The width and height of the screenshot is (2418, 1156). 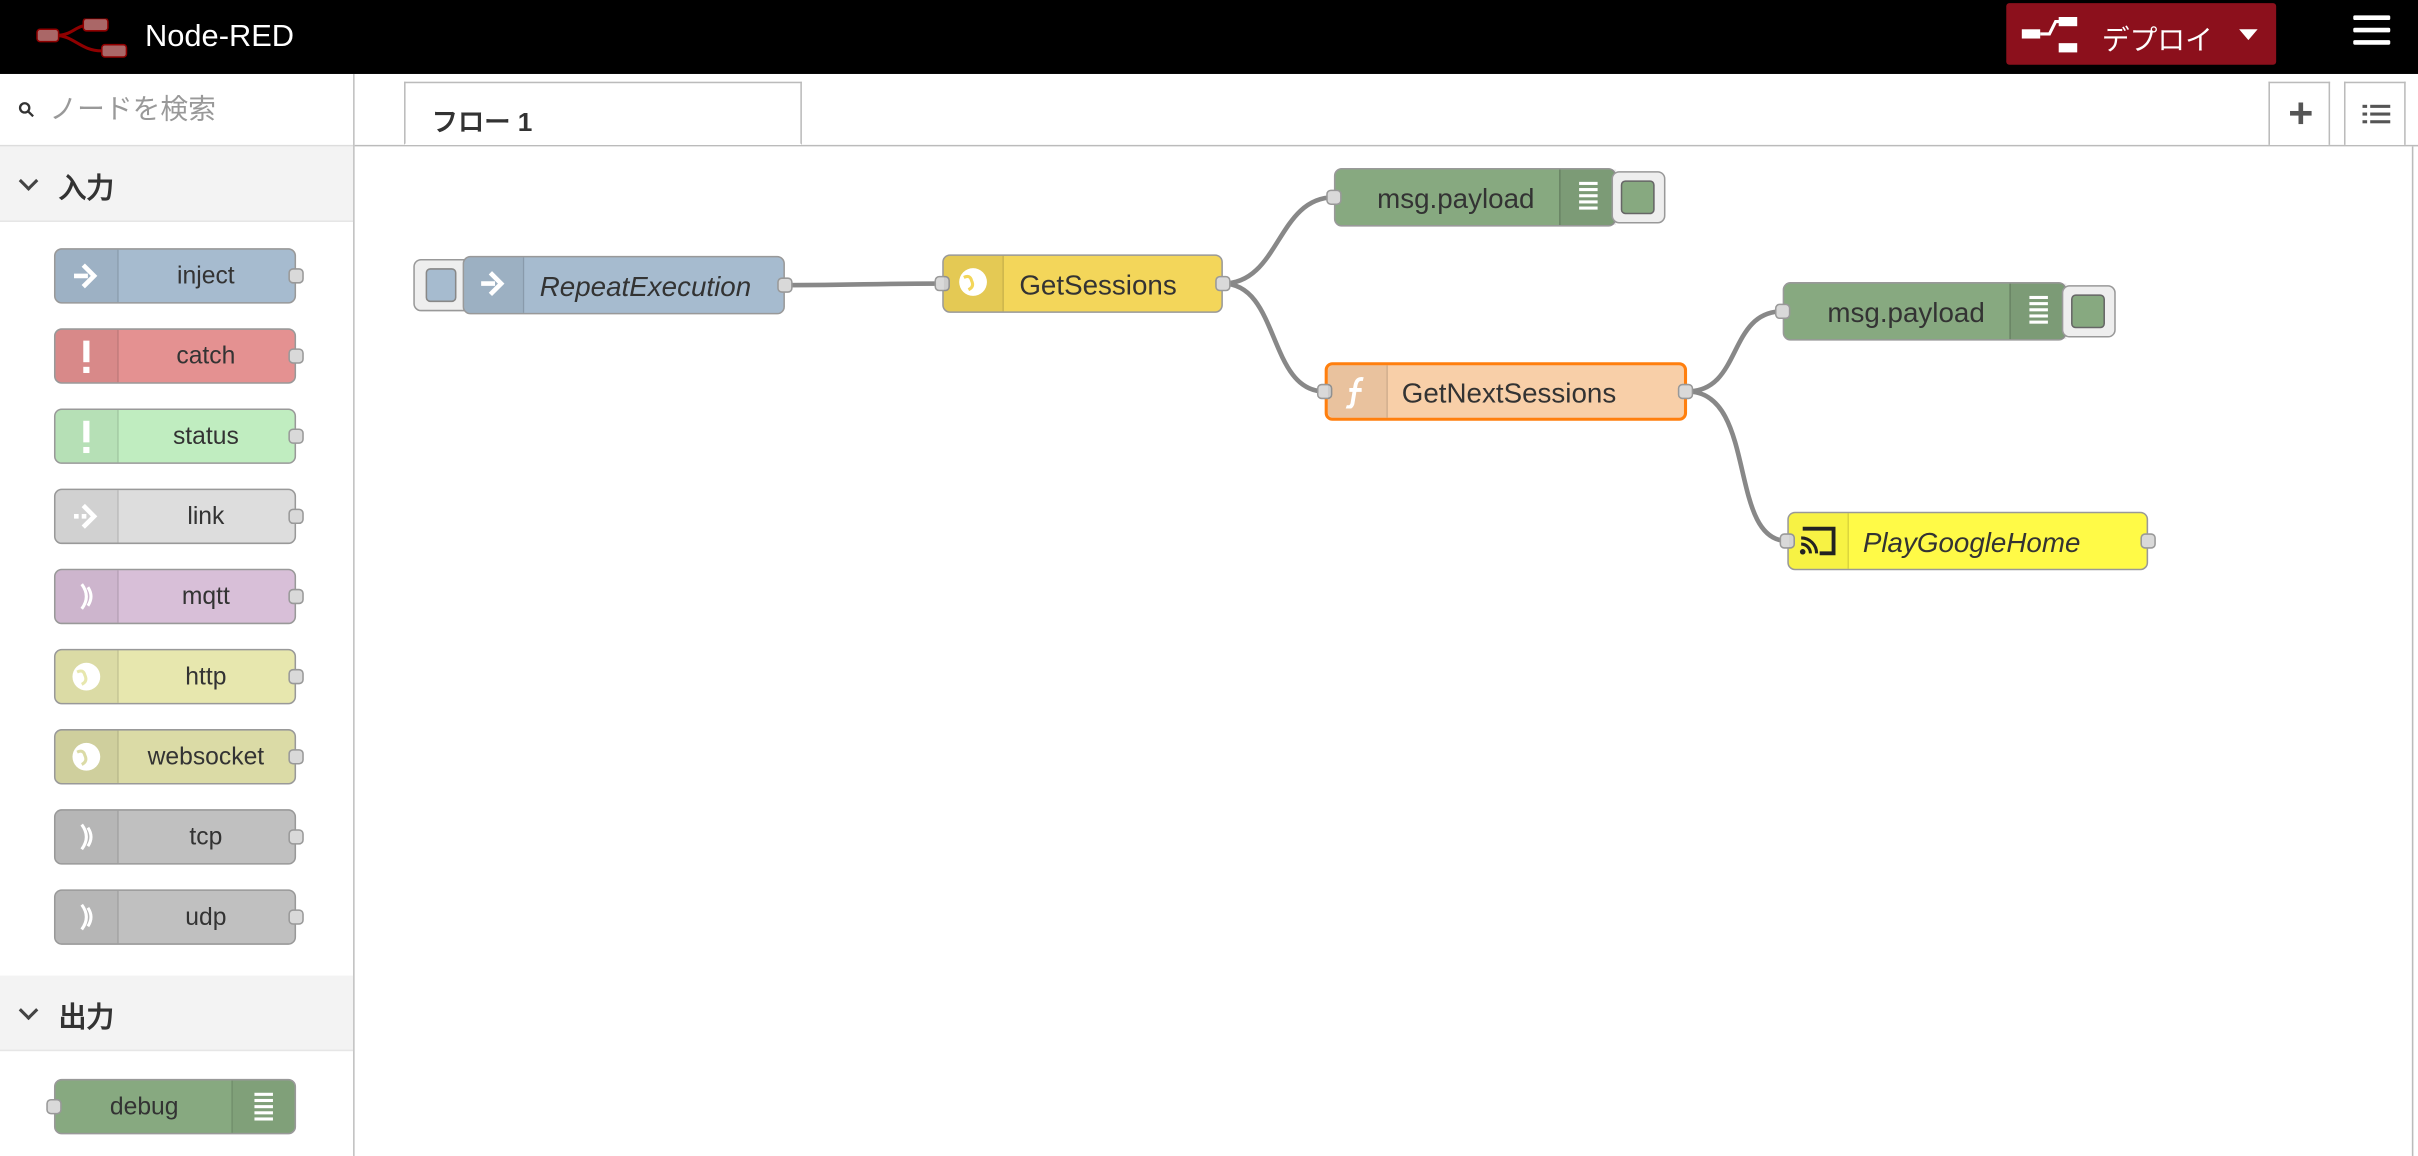 What do you see at coordinates (192, 109) in the screenshot?
I see `search-input` at bounding box center [192, 109].